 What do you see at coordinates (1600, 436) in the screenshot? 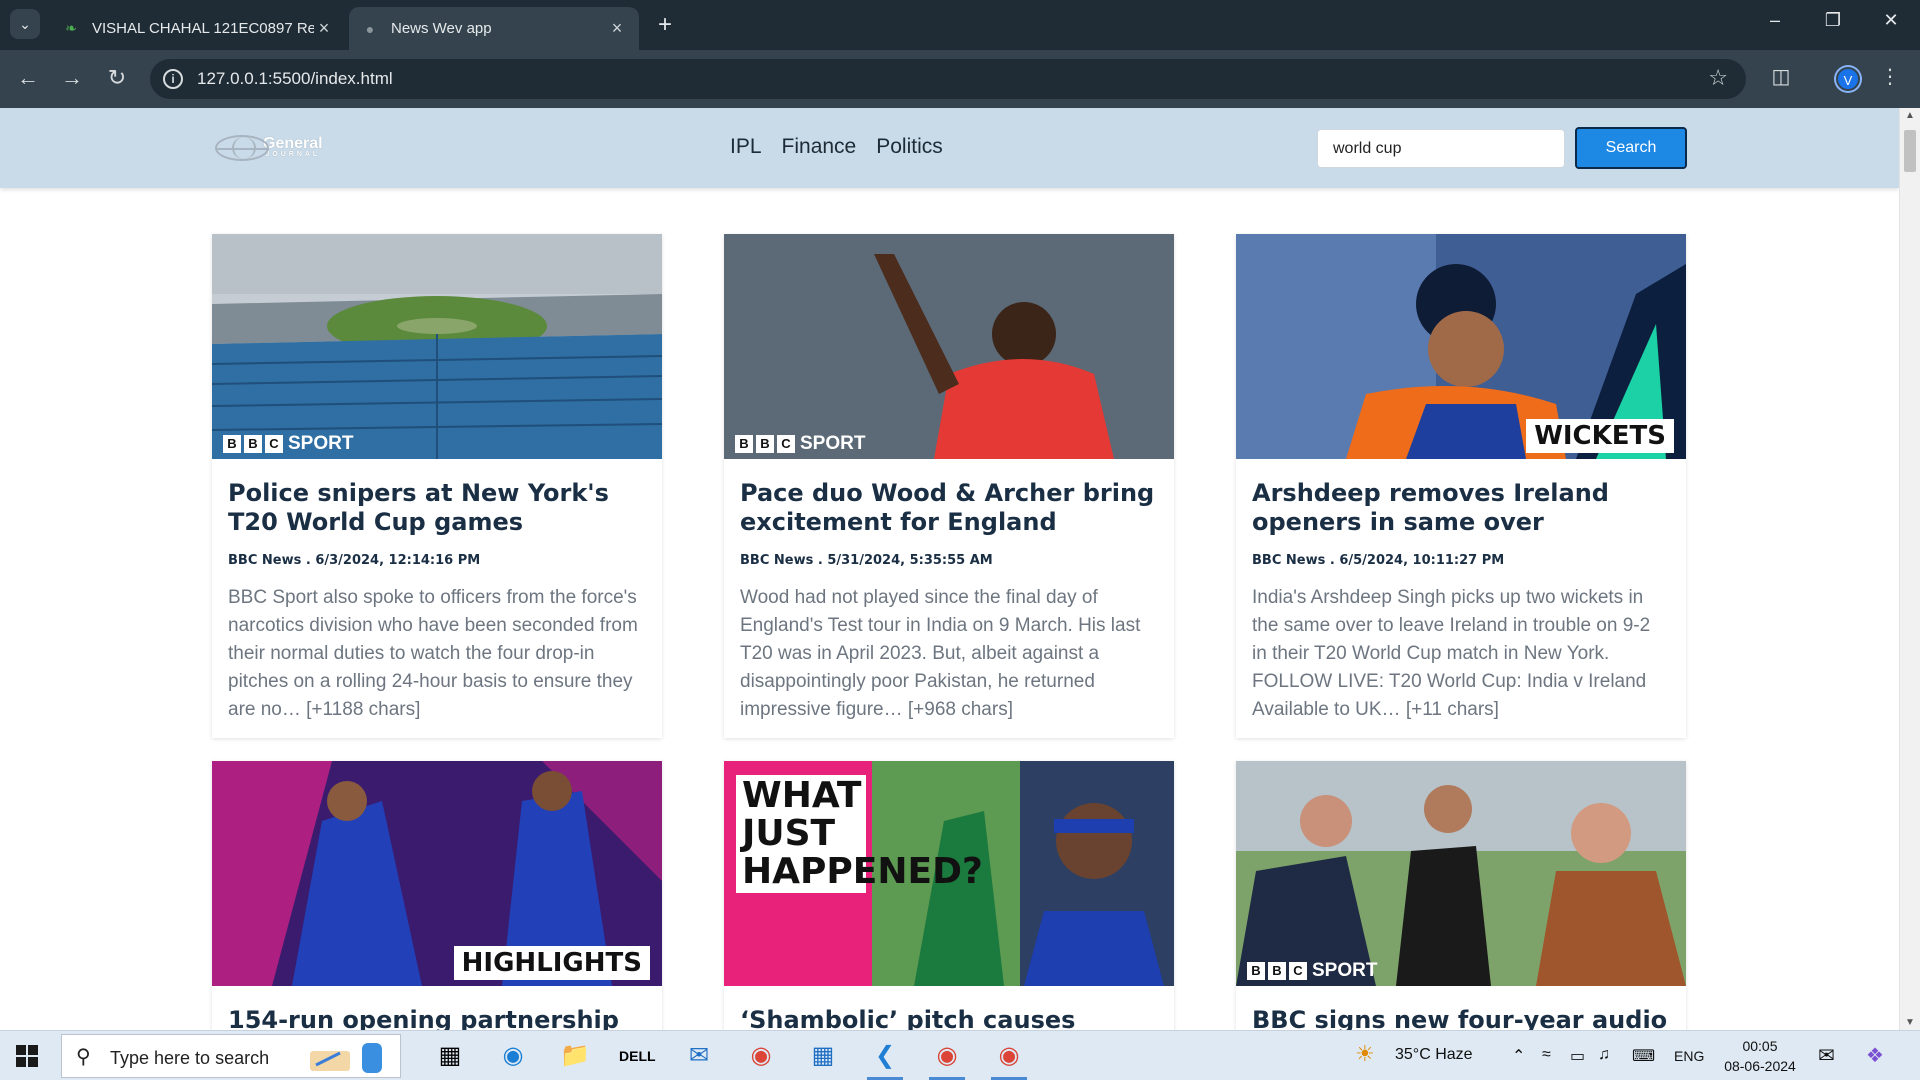
I see `wickets-tag: WICKETS` at bounding box center [1600, 436].